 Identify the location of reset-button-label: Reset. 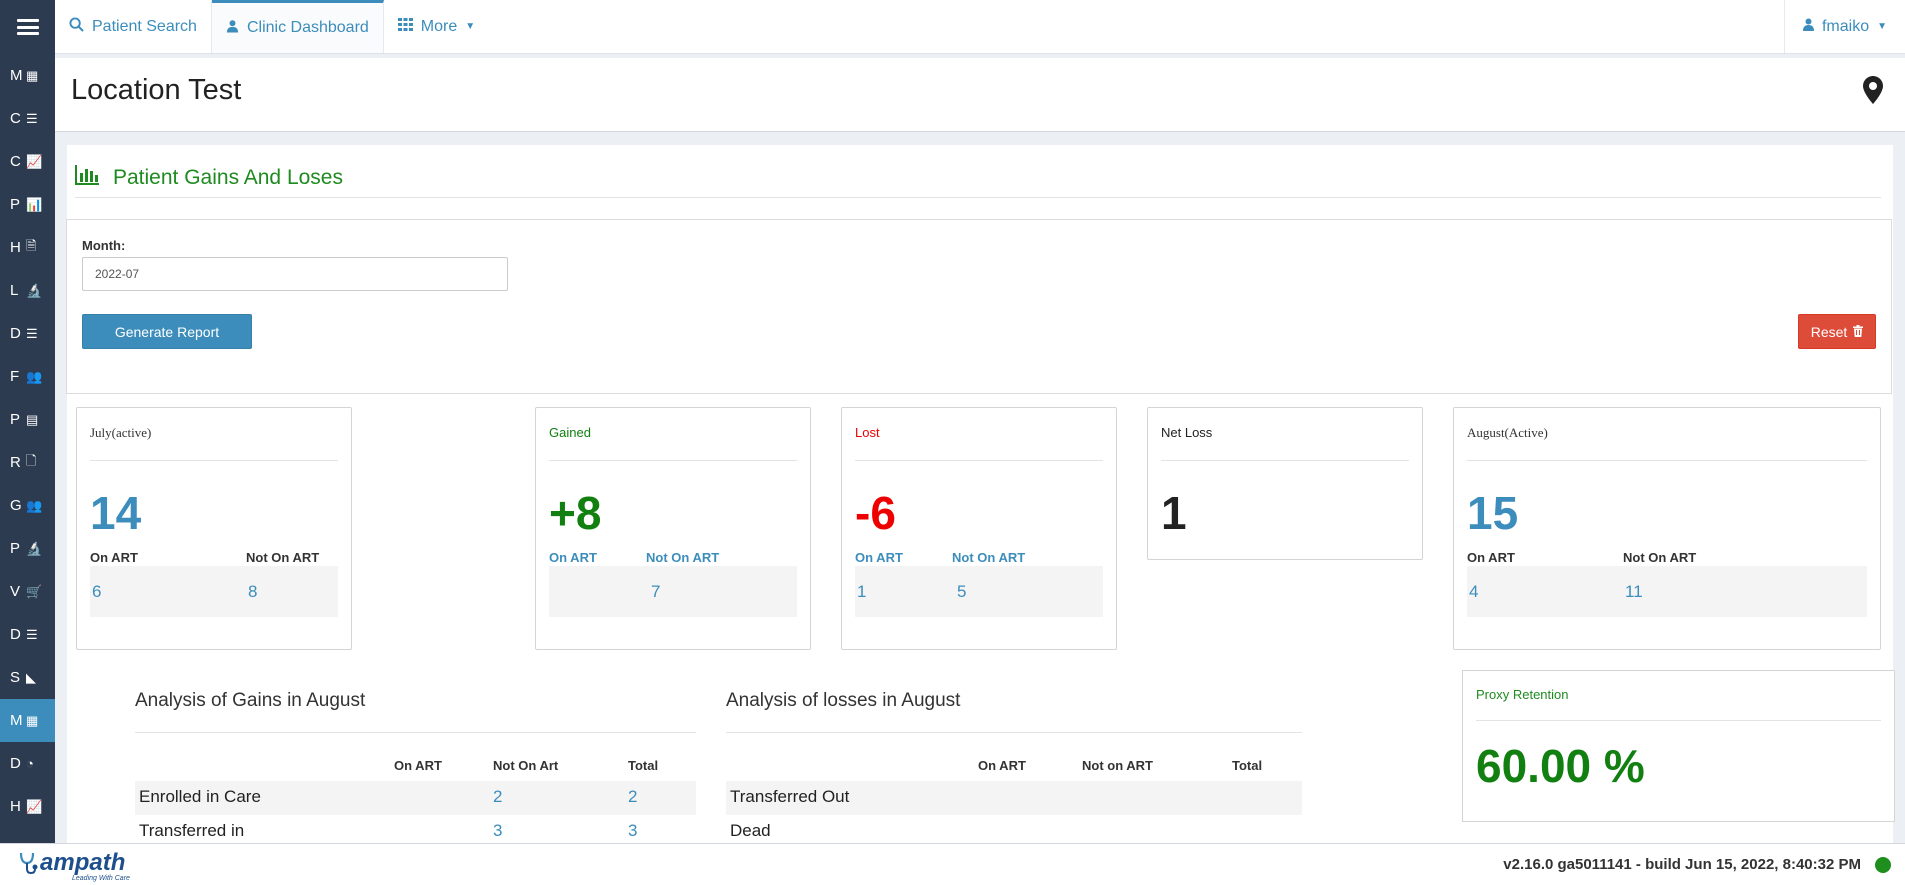
(1829, 331).